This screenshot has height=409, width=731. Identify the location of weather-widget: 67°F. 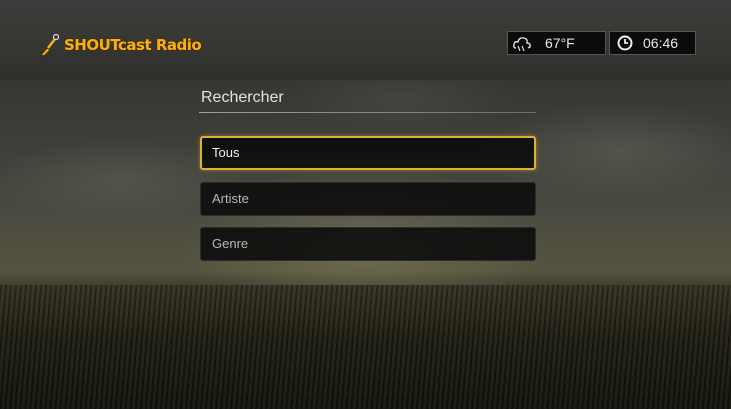
(556, 43).